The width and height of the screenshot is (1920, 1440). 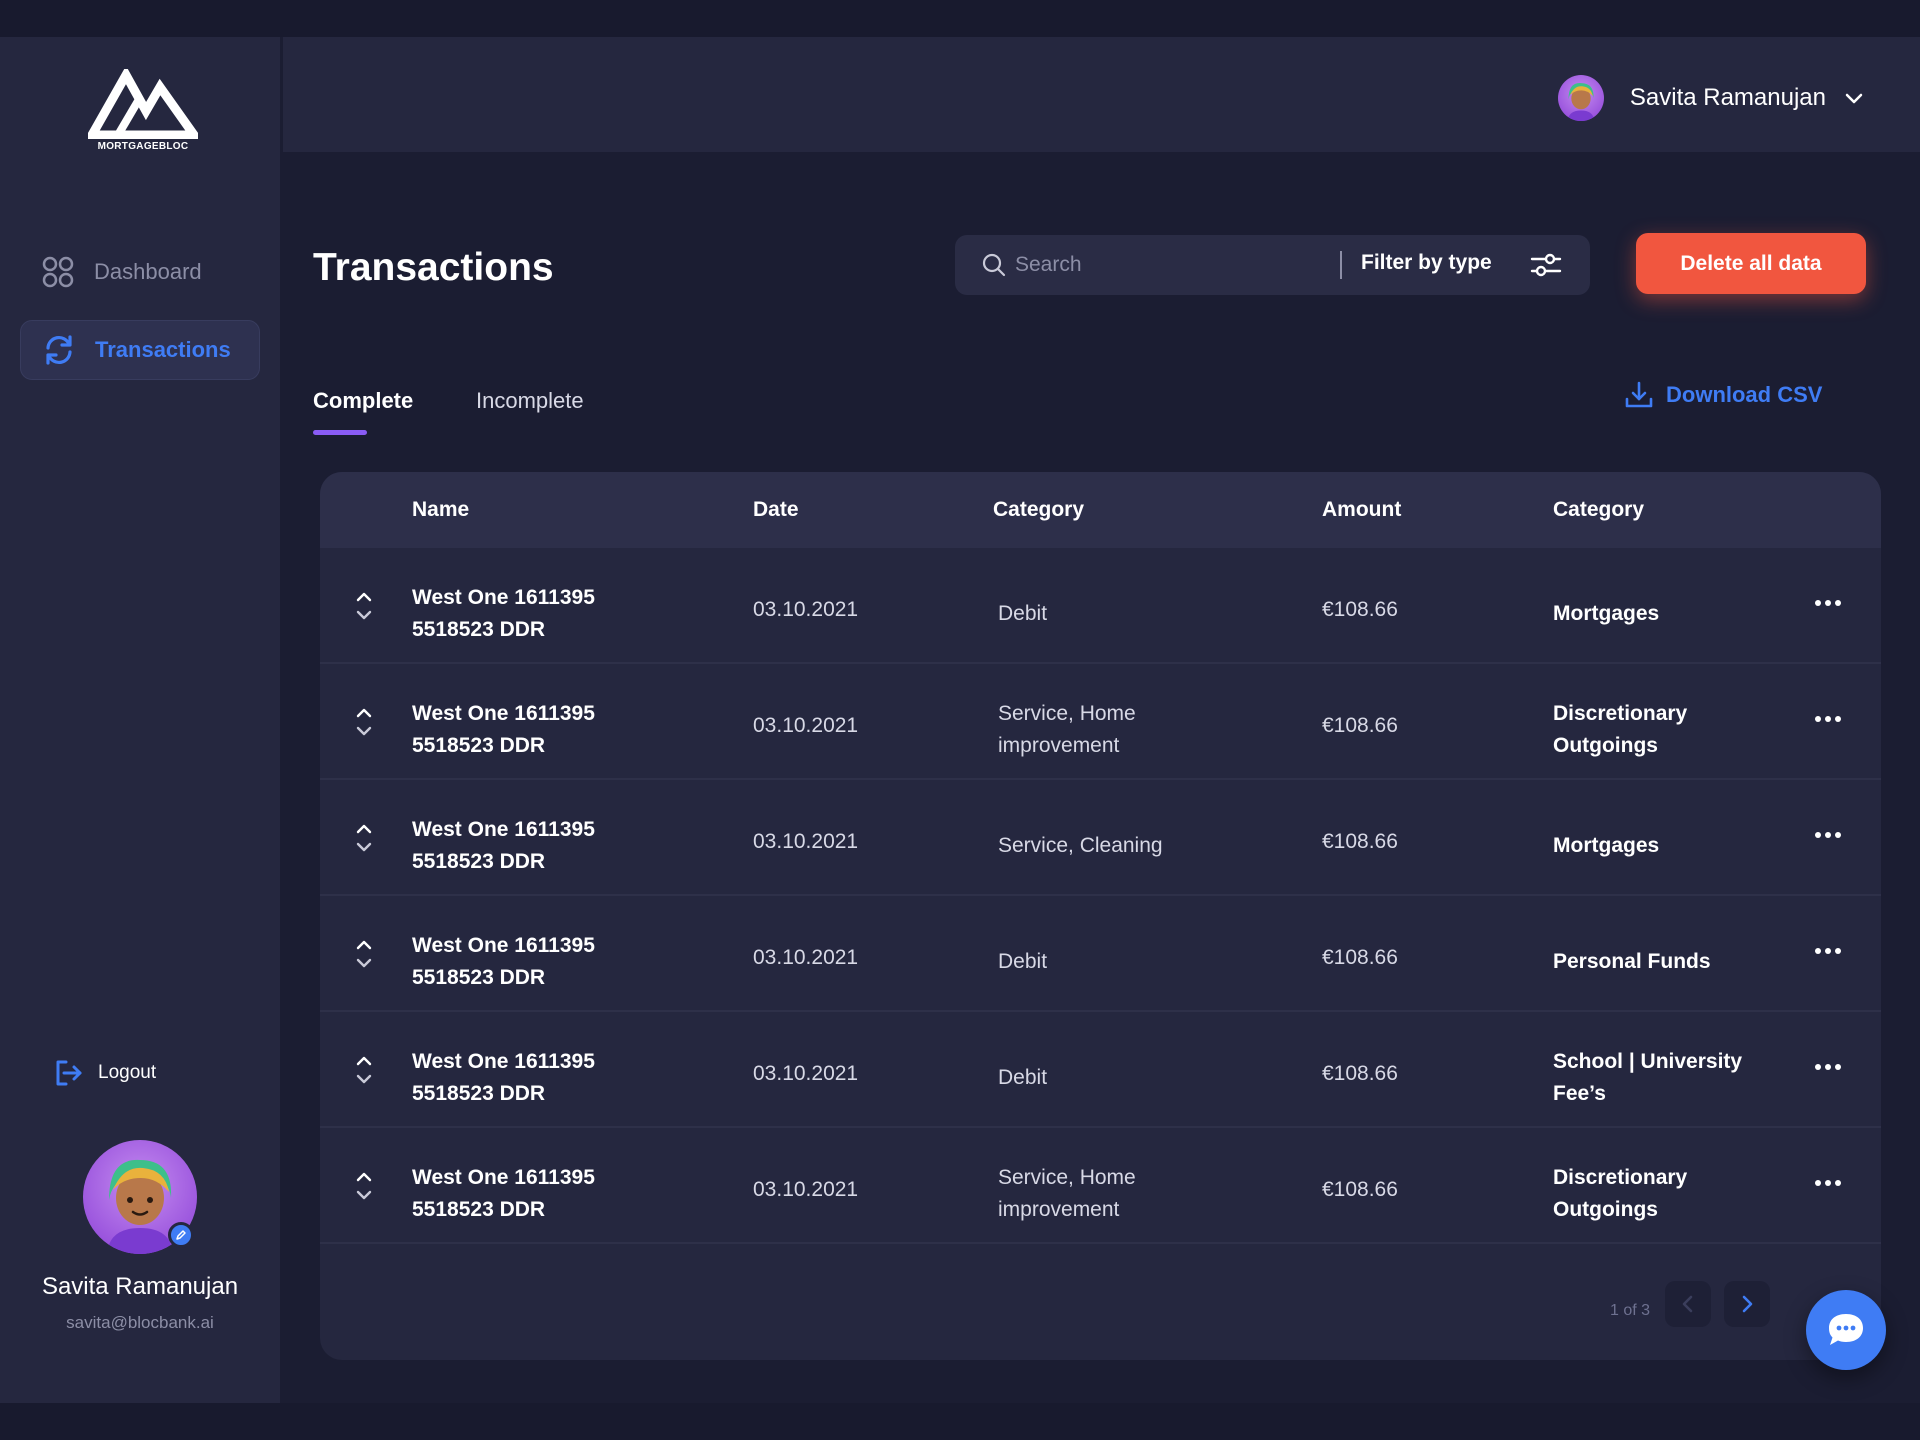 I want to click on cell-category: Personal Funds, so click(x=1653, y=962).